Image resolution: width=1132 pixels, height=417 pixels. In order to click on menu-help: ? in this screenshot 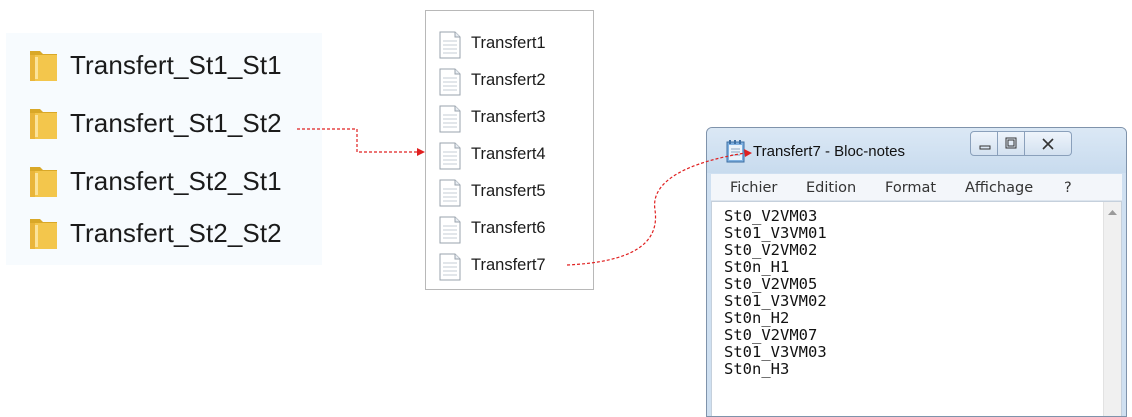, I will do `click(1068, 188)`.